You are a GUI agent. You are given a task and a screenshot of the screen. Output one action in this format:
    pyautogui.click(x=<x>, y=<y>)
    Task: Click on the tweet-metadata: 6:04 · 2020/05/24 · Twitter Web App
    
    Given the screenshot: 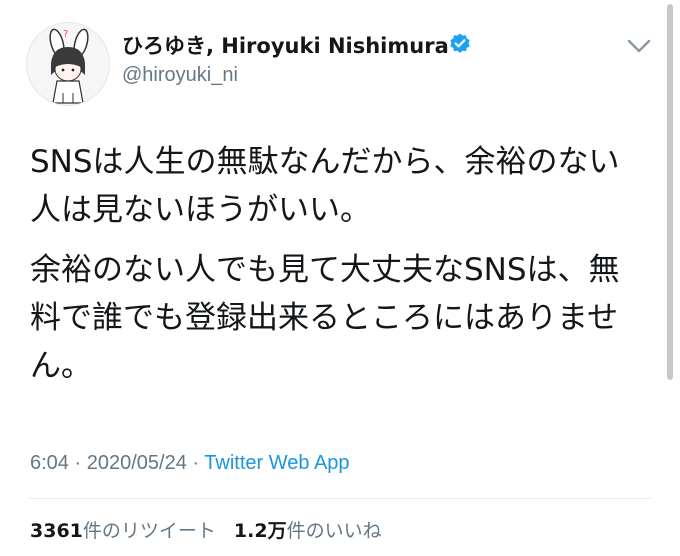 What is the action you would take?
    pyautogui.click(x=190, y=463)
    